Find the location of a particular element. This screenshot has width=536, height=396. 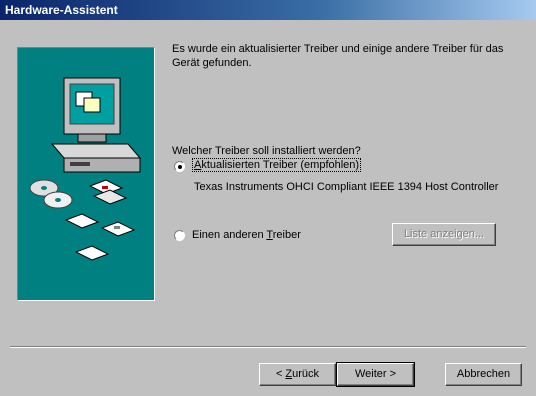

window-title: Hardware-Assistent is located at coordinates (61, 10).